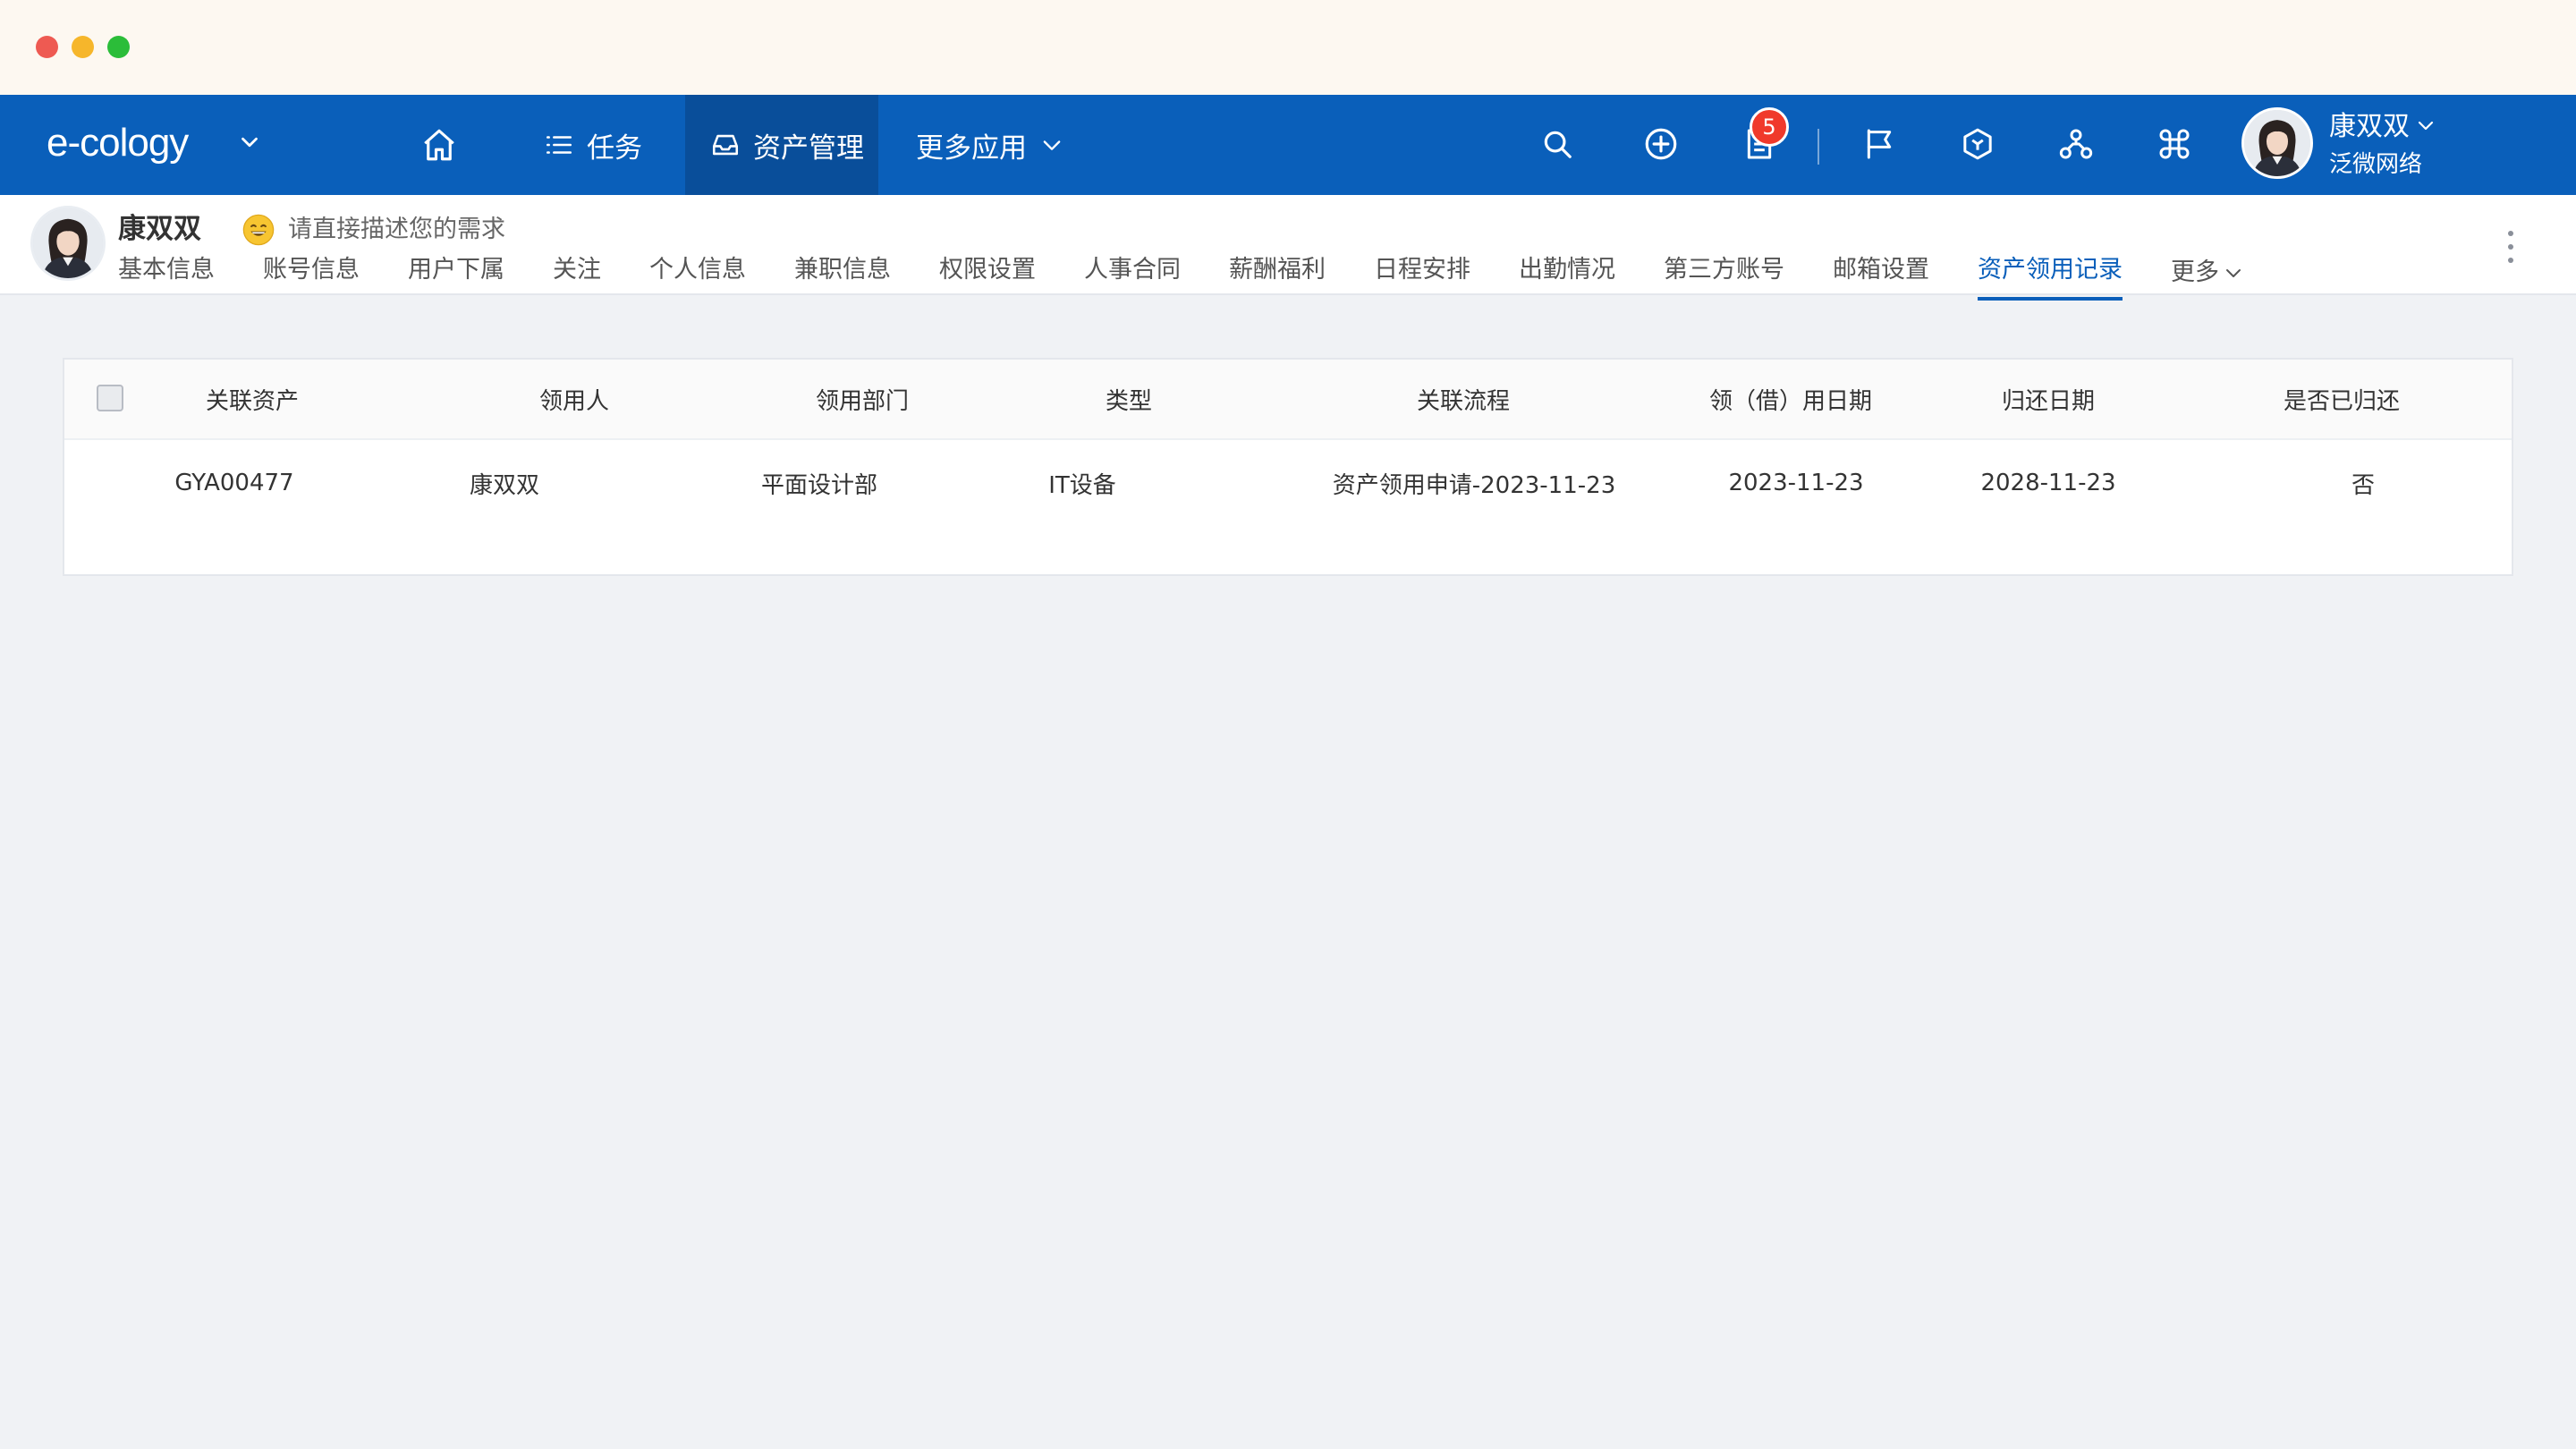  I want to click on profile-name: 康双双, so click(159, 229).